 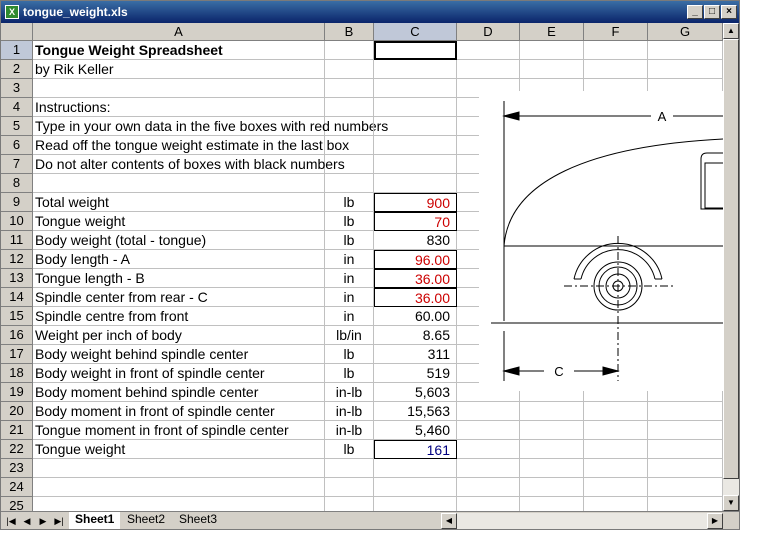 What do you see at coordinates (17, 354) in the screenshot?
I see `row-header-17: 17` at bounding box center [17, 354].